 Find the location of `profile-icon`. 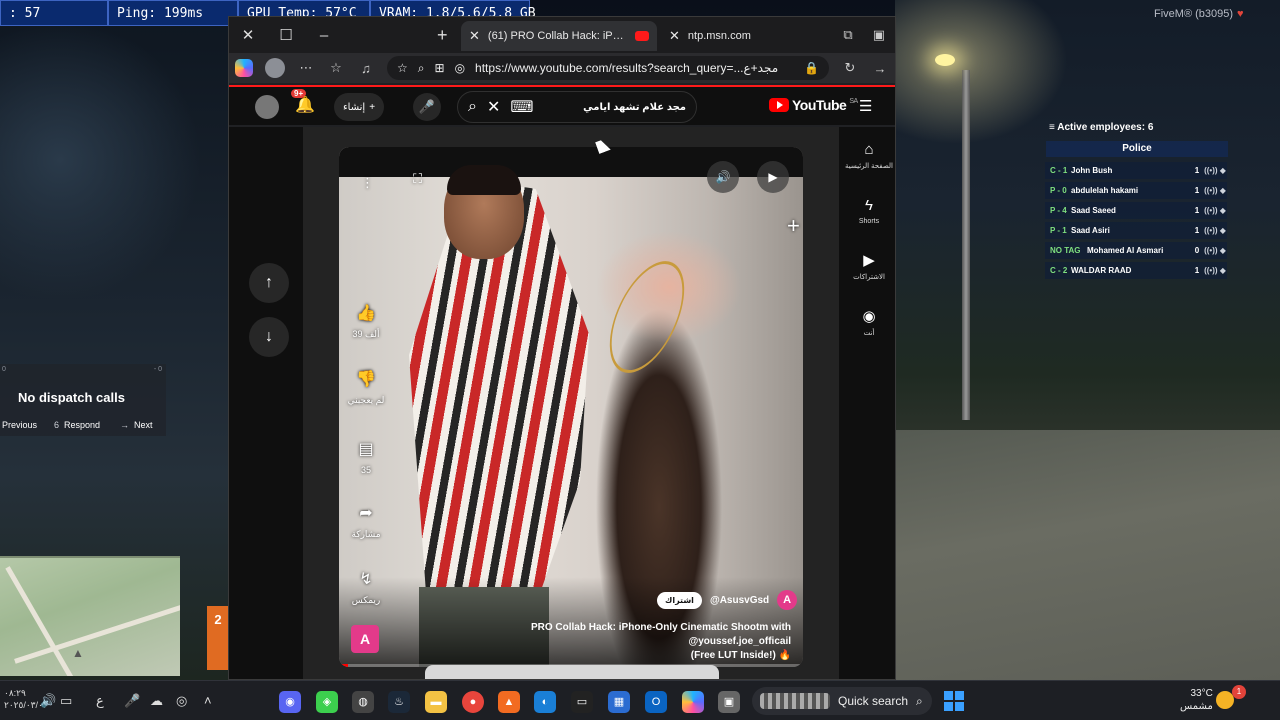

profile-icon is located at coordinates (275, 68).